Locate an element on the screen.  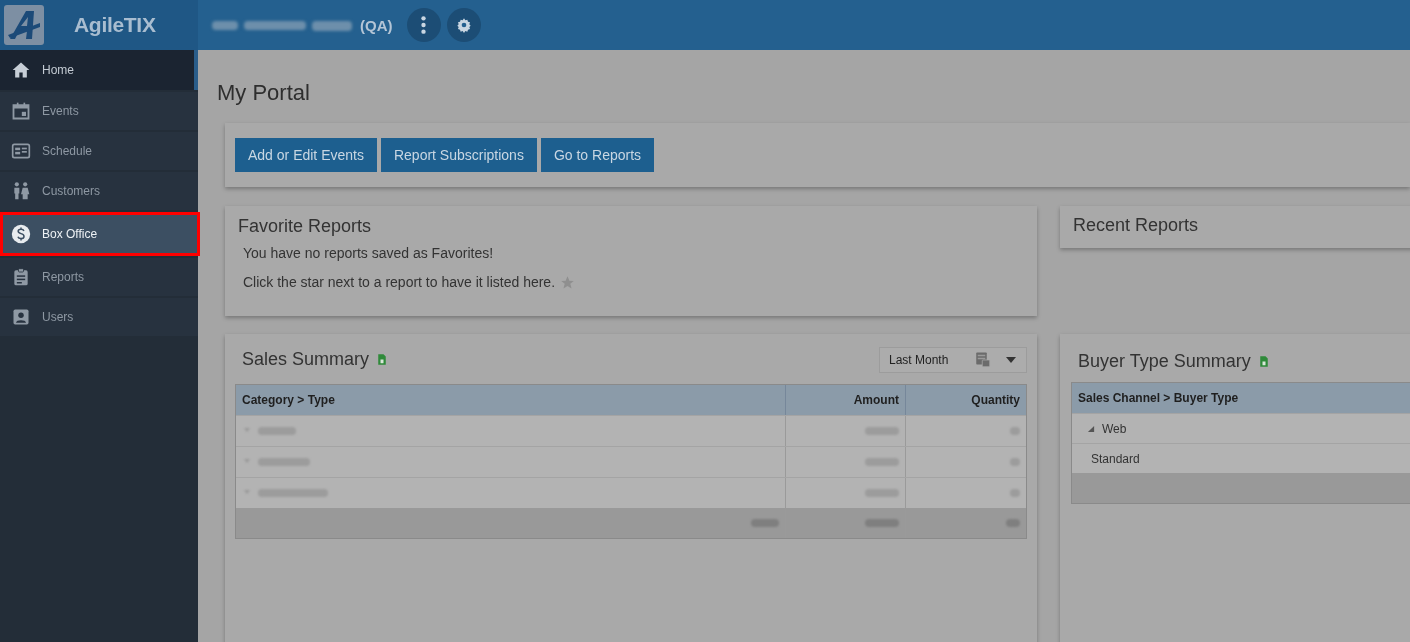
period-dropdown: Last Month is located at coordinates (953, 359).